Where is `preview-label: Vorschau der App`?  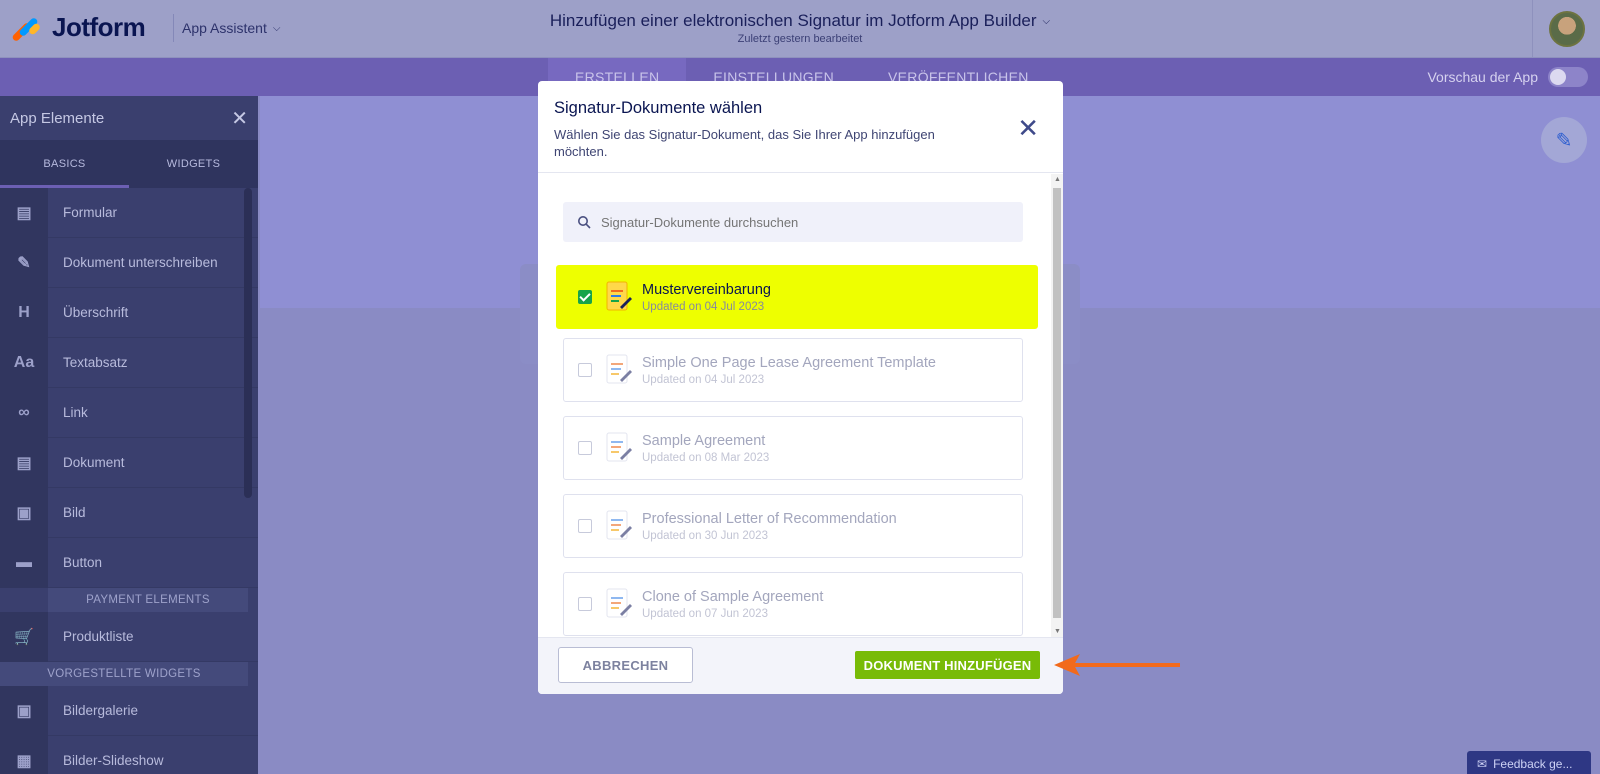
preview-label: Vorschau der App is located at coordinates (1482, 77).